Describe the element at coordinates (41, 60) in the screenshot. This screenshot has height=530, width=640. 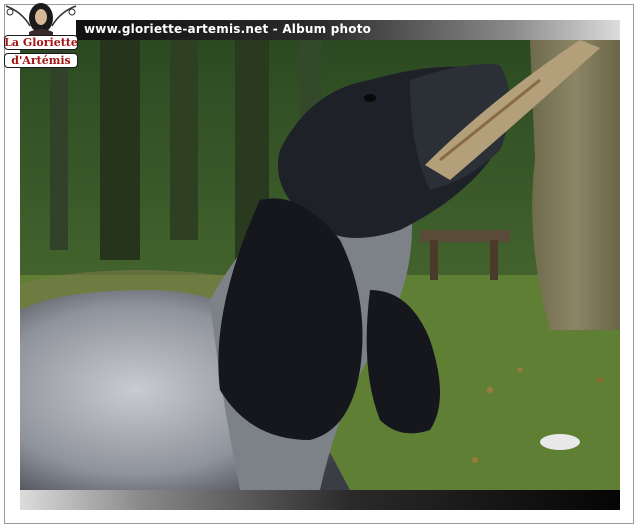
I see `logo-text-line2: d'Artémis` at that location.